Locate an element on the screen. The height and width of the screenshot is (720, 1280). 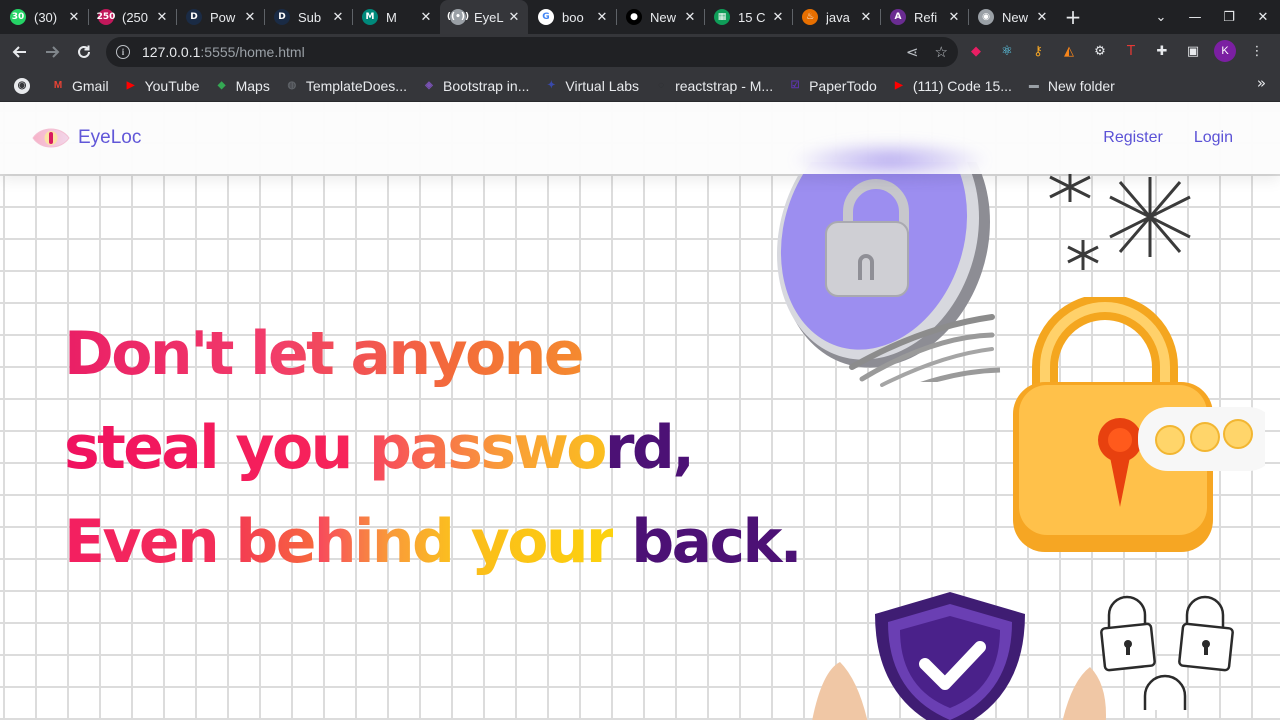
browser-tab: A Refi ✕ is located at coordinates (924, 17).